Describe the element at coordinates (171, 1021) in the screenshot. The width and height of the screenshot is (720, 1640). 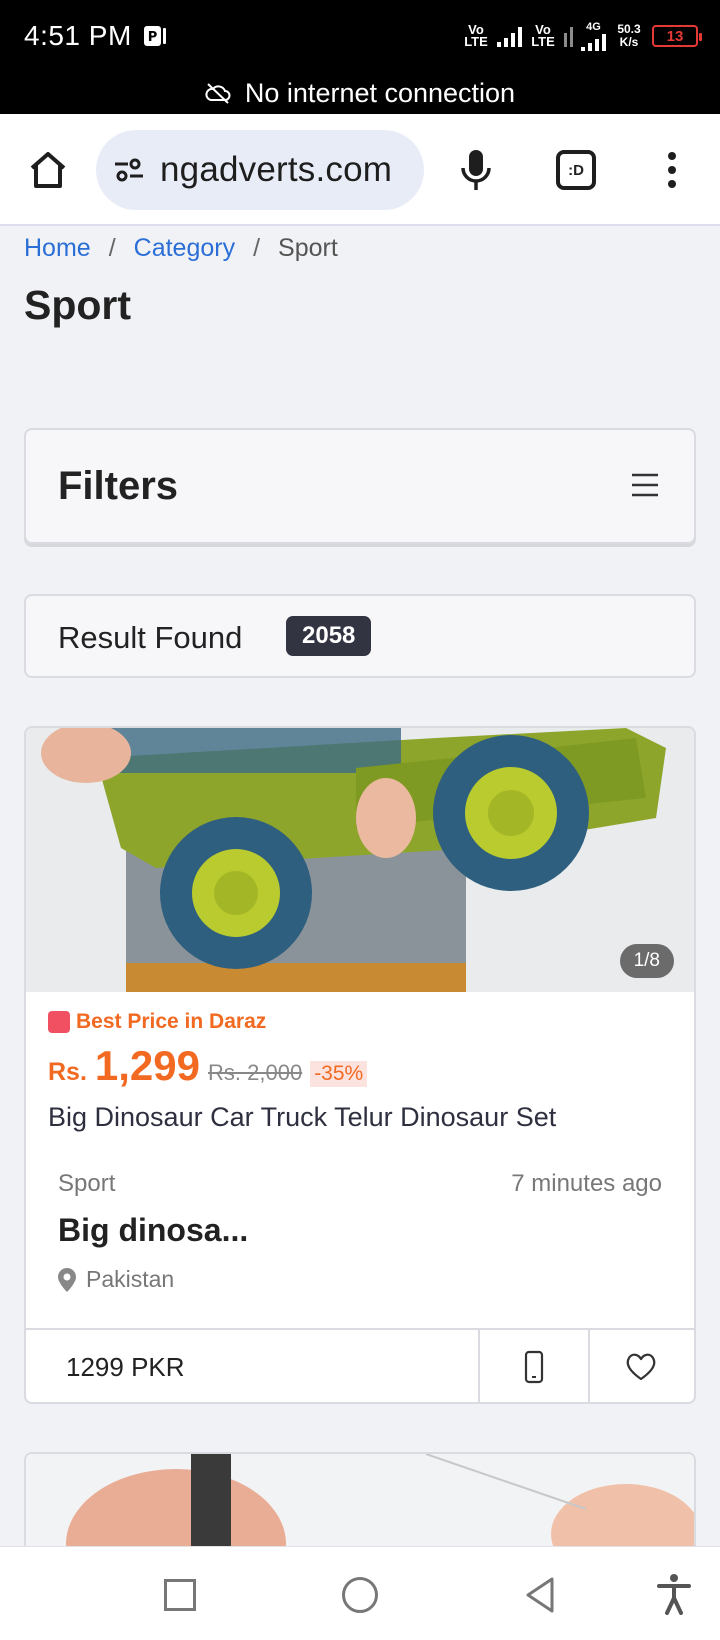
I see `promo-badge-text: Best Price in Daraz` at that location.